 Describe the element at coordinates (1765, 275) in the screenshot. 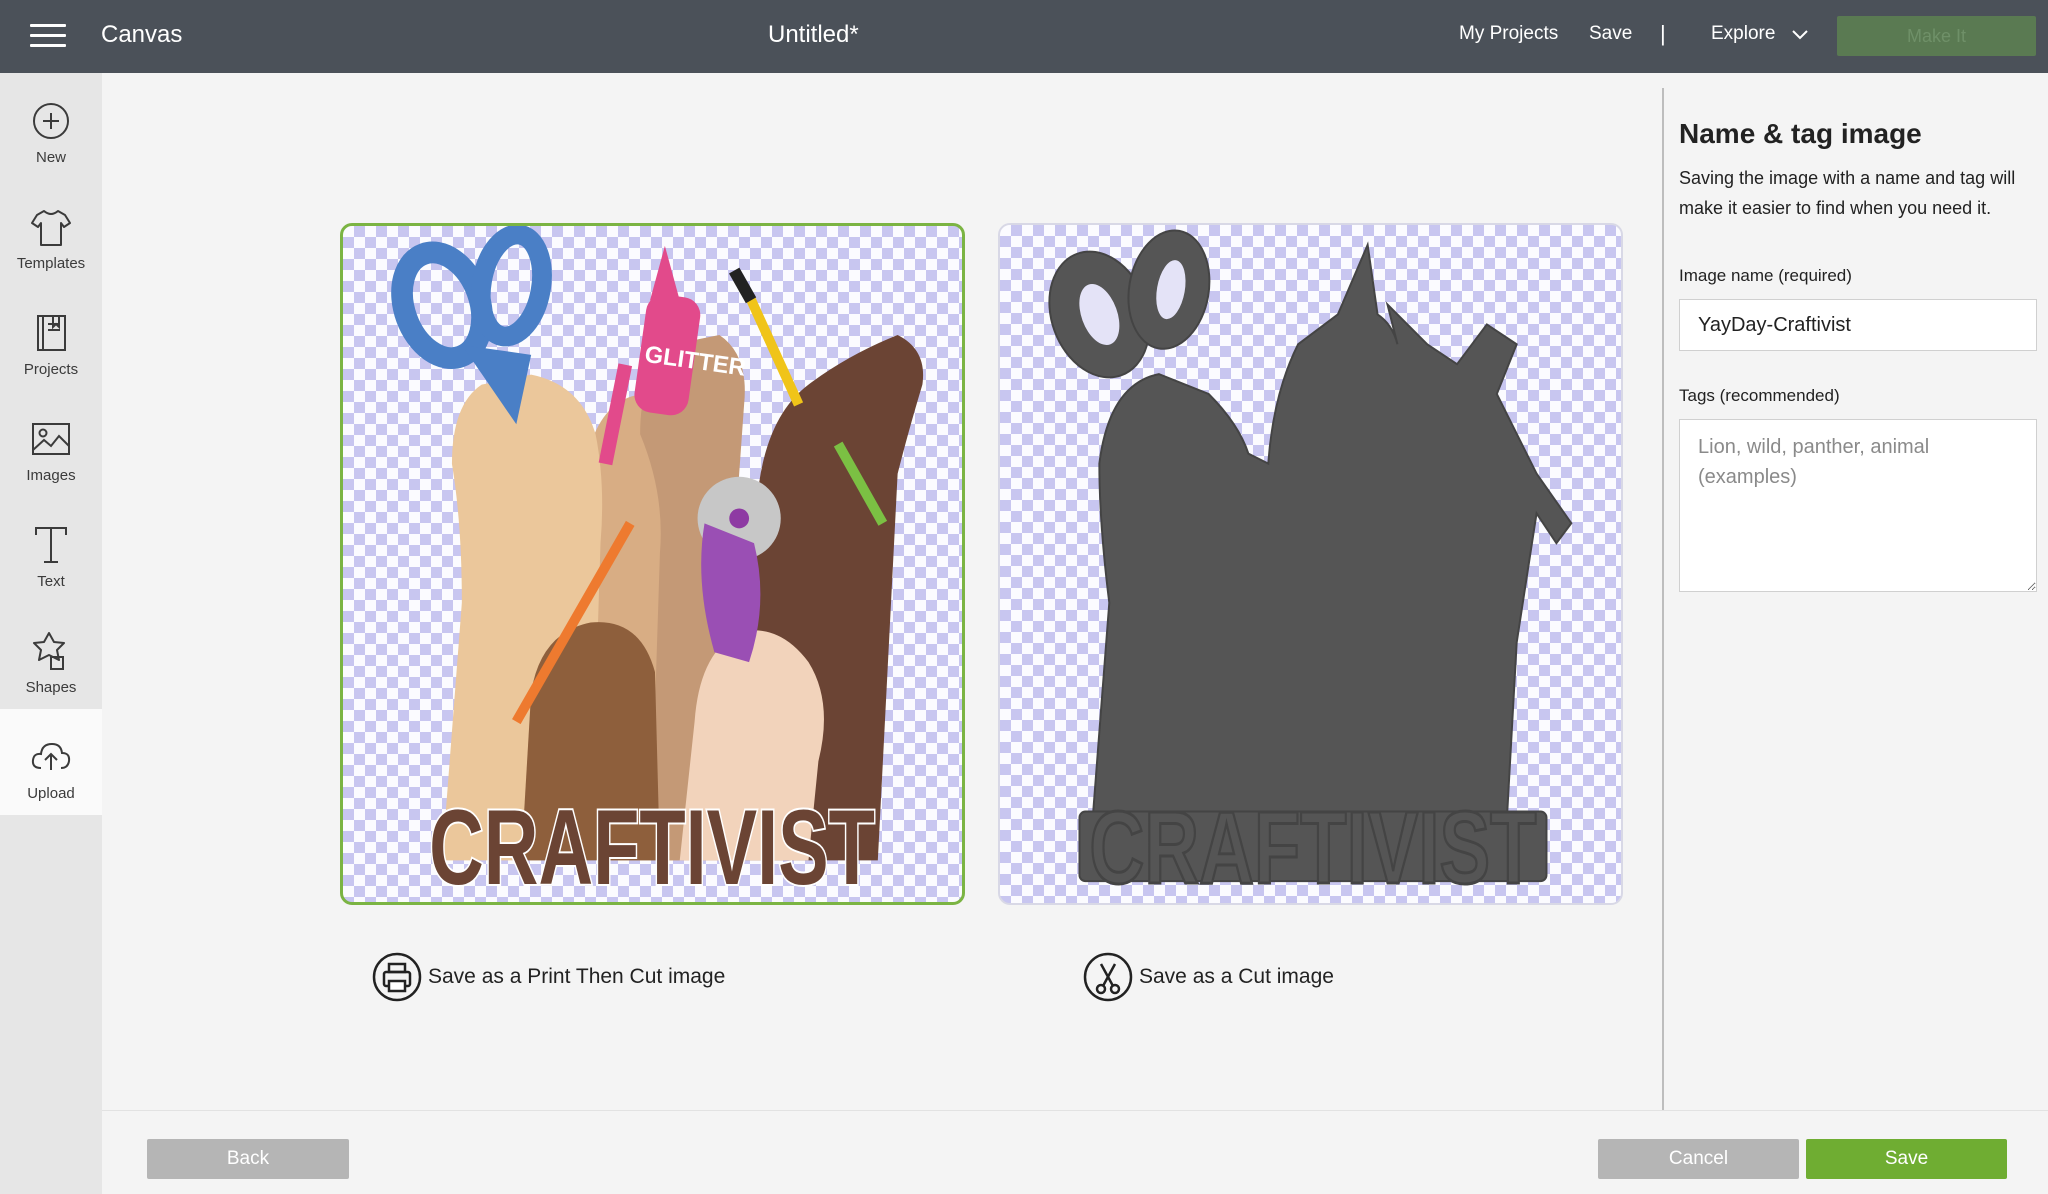

I see `image-name-label: Image name (required)` at that location.